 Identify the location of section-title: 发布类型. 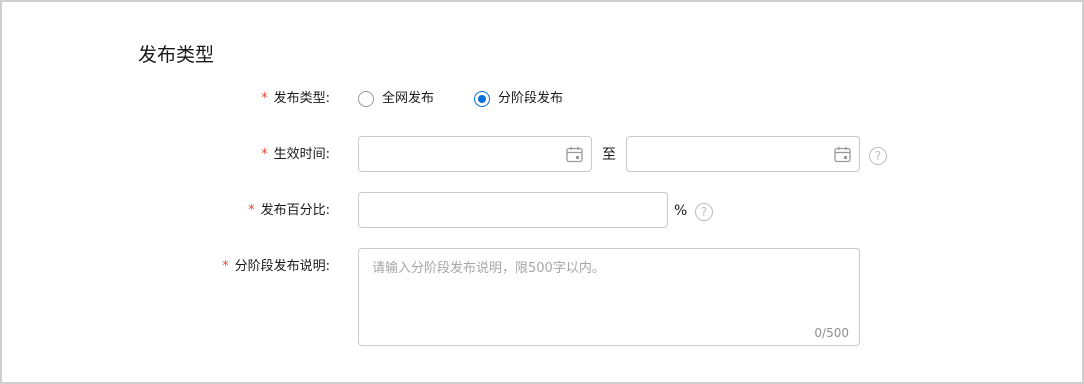
(176, 55).